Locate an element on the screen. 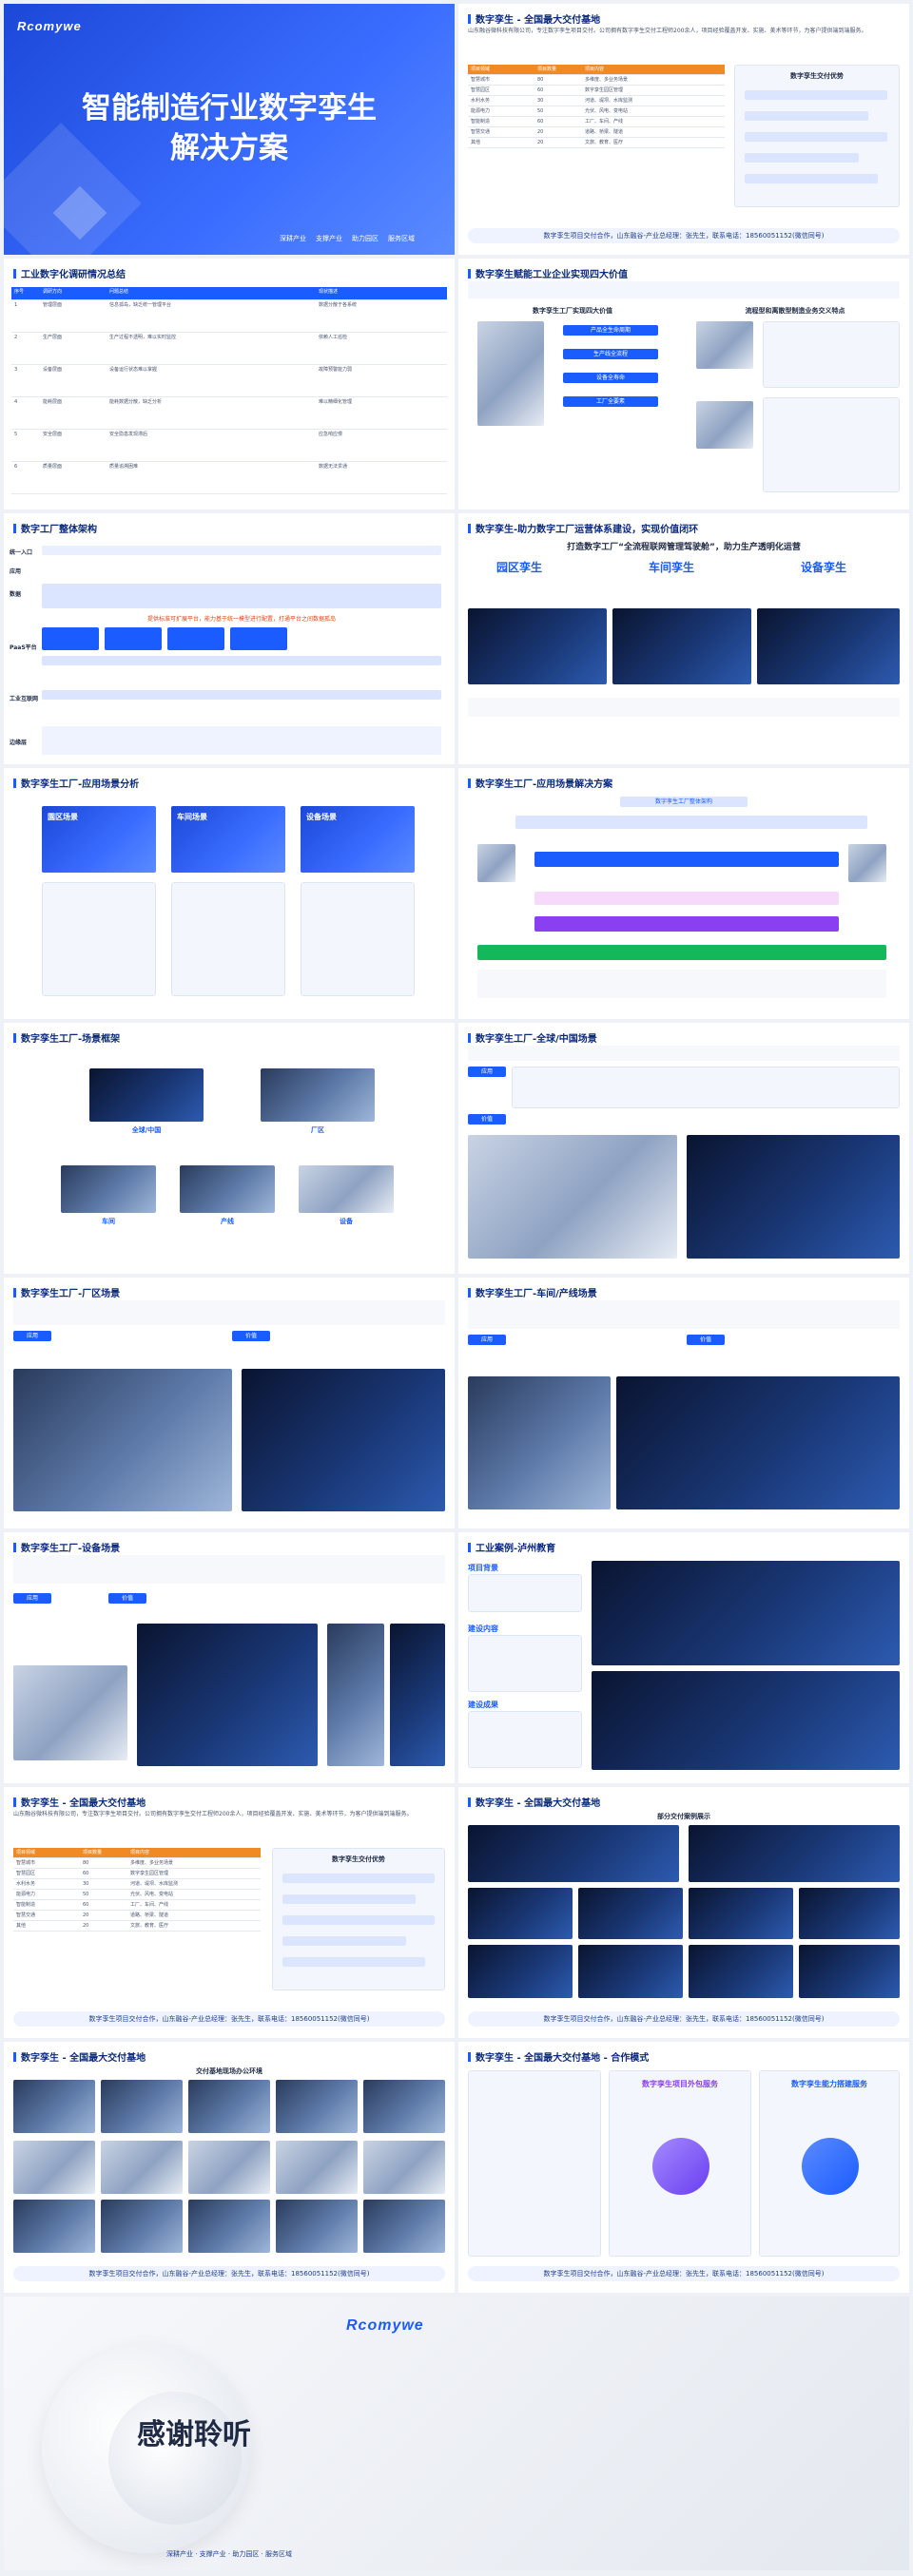 This screenshot has height=2576, width=913. cover-tag: 支撑产业 is located at coordinates (329, 238).